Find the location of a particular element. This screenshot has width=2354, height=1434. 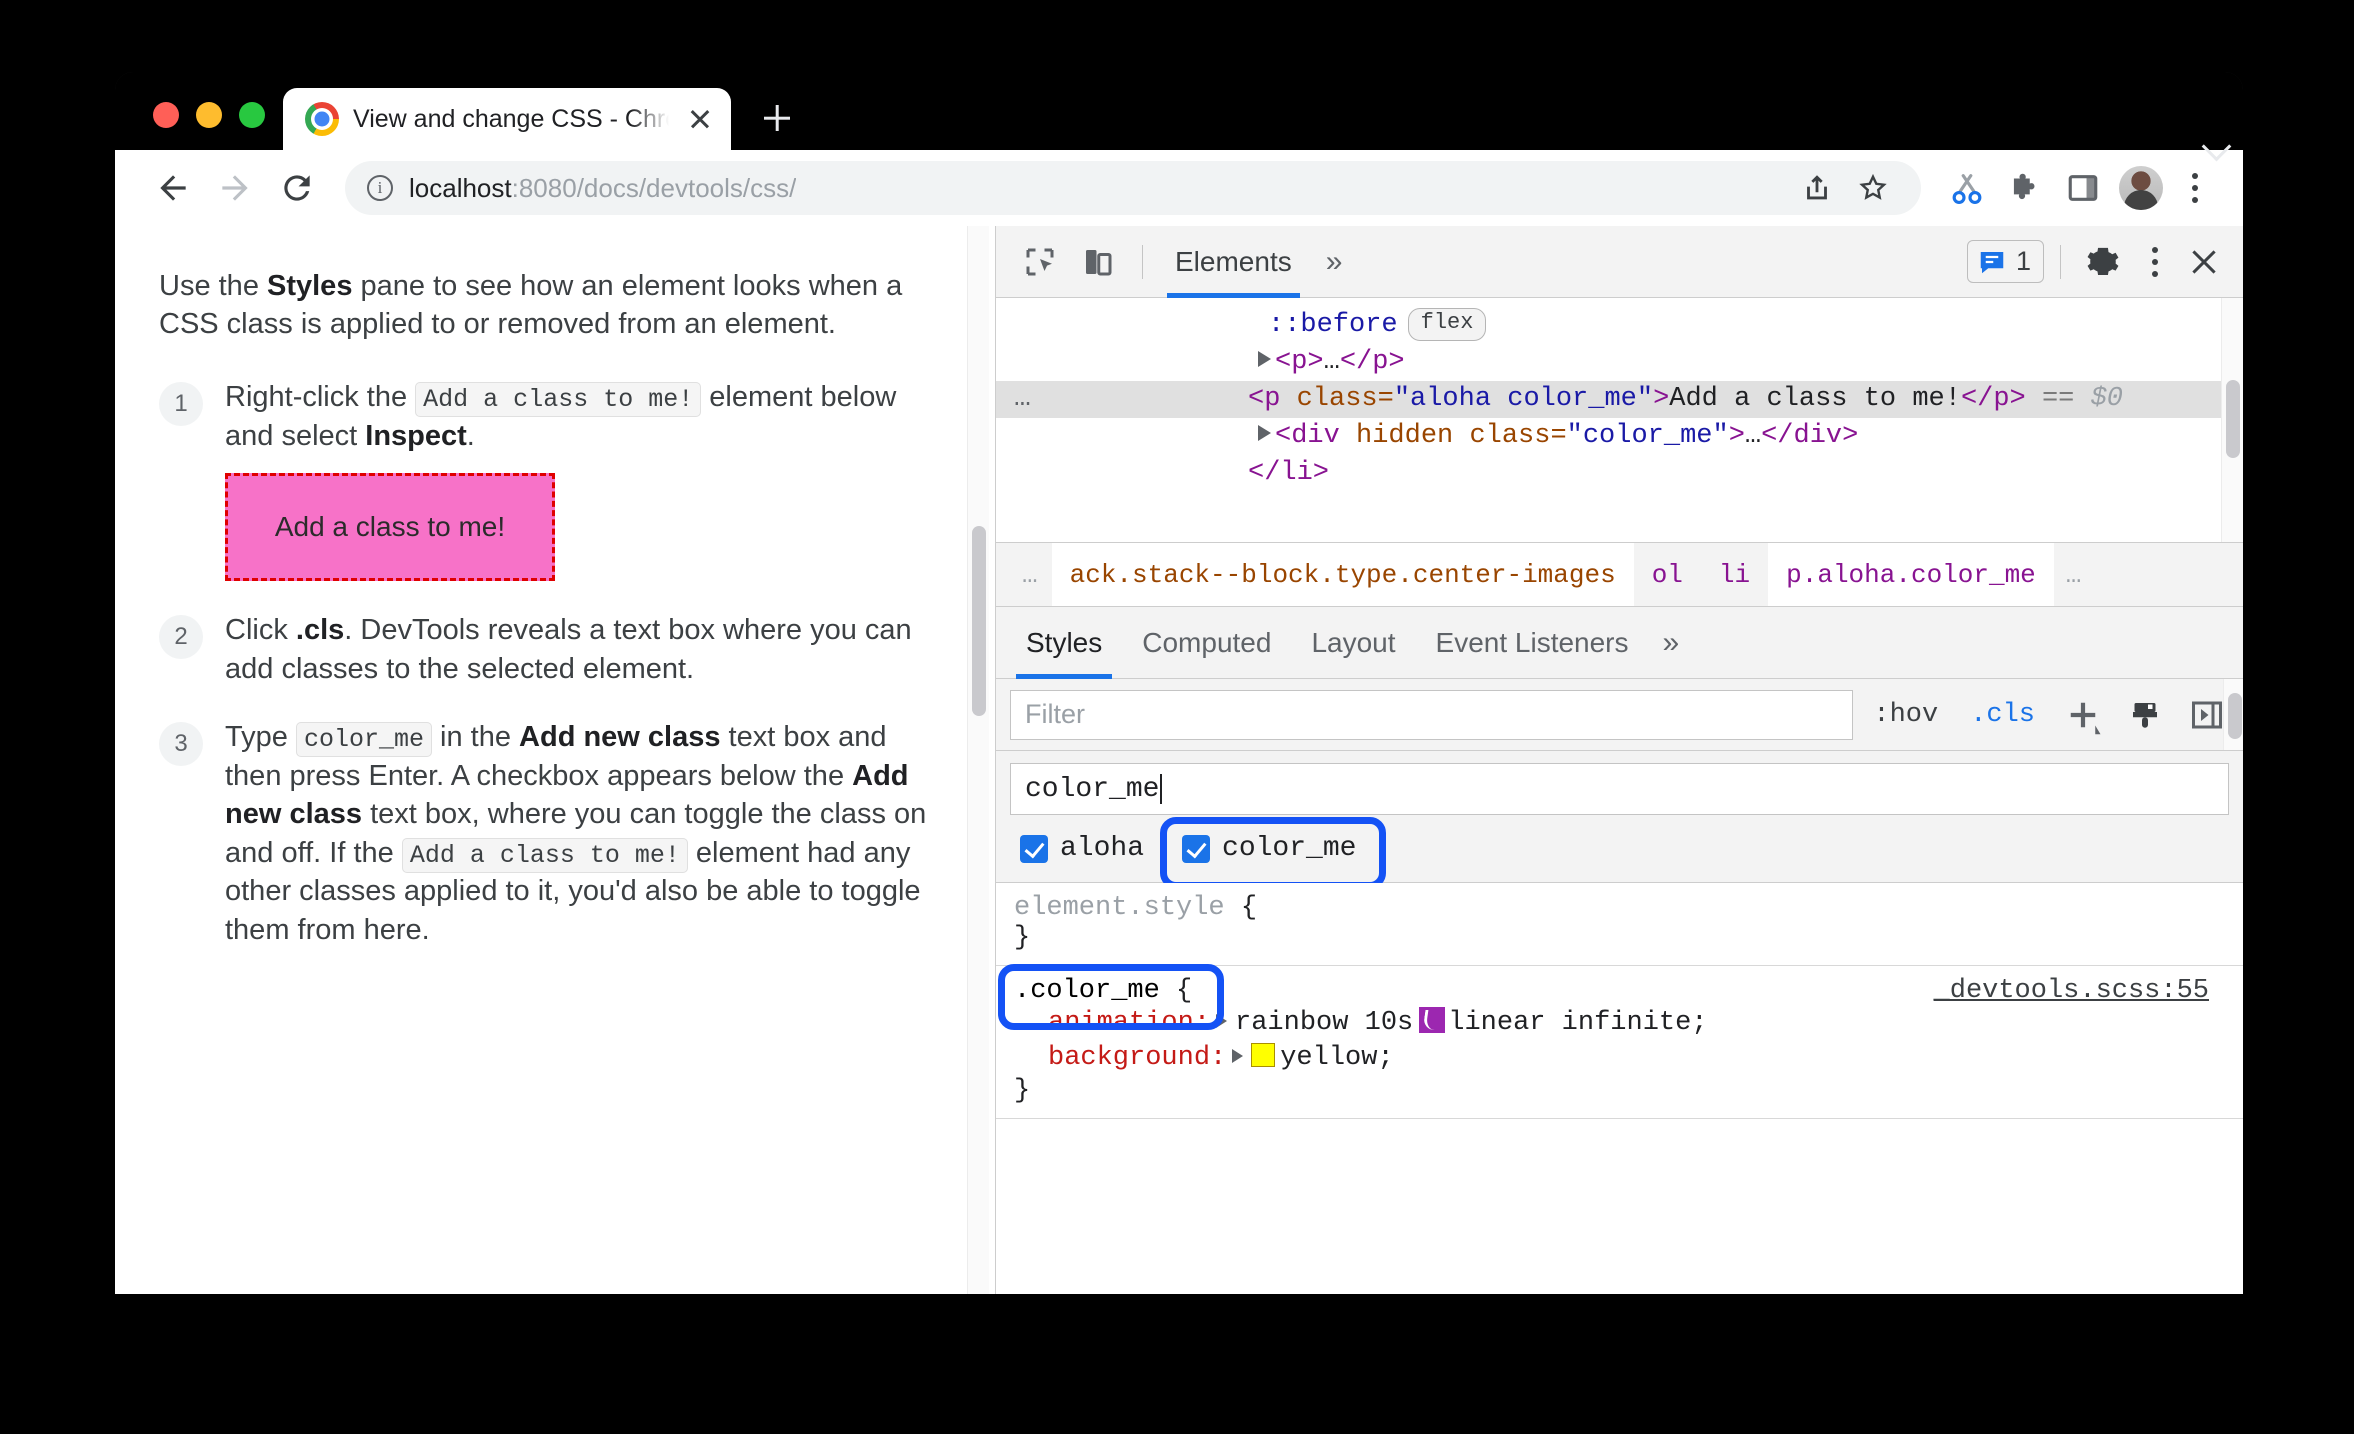

dom-tree-scrollbar is located at coordinates (2232, 420).